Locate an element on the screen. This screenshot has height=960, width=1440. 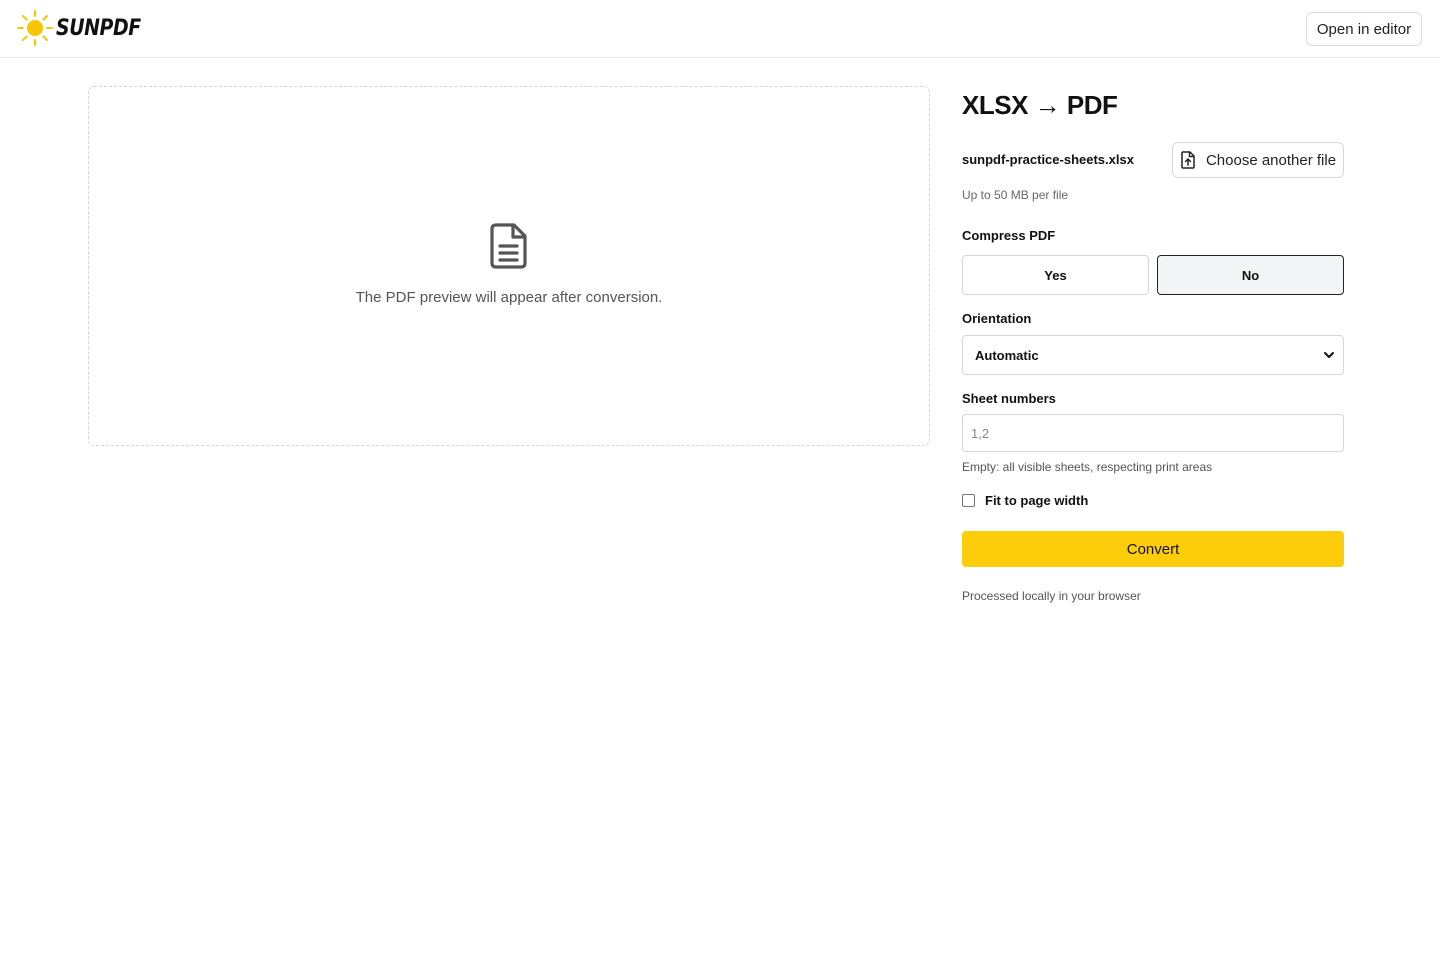
open-in-editor-button: Open in editor is located at coordinates (1364, 29).